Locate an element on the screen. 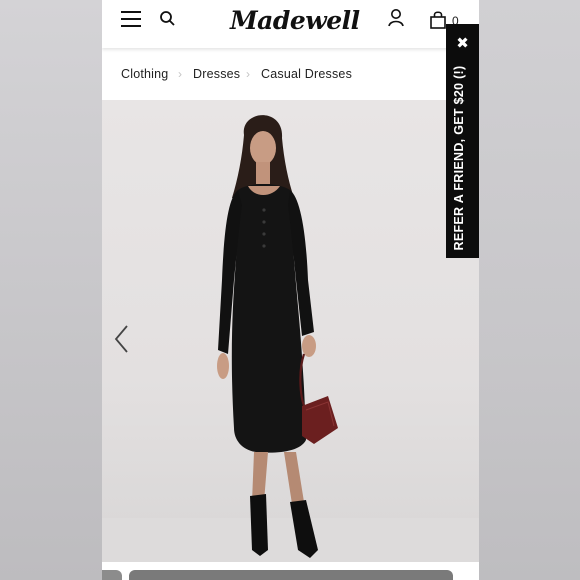  bottom-pill-small is located at coordinates (112, 575).